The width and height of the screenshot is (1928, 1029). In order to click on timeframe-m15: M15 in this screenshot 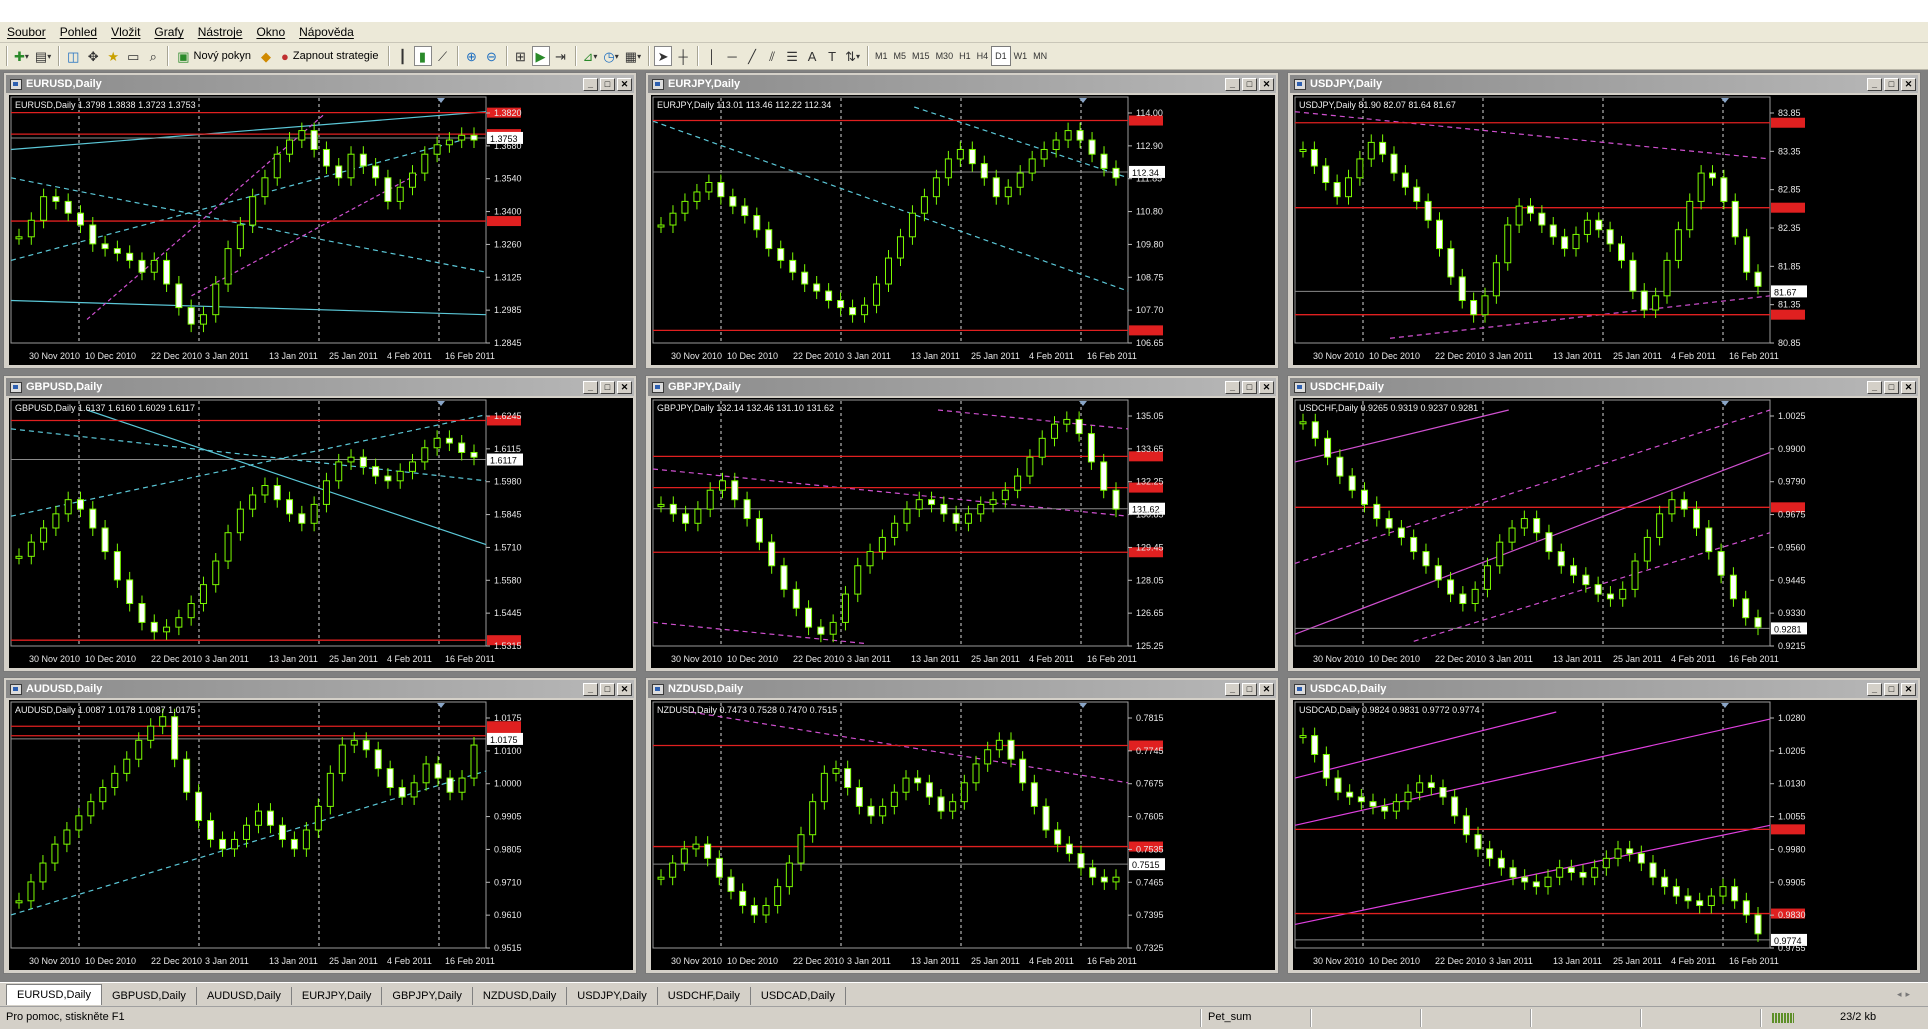, I will do `click(921, 56)`.